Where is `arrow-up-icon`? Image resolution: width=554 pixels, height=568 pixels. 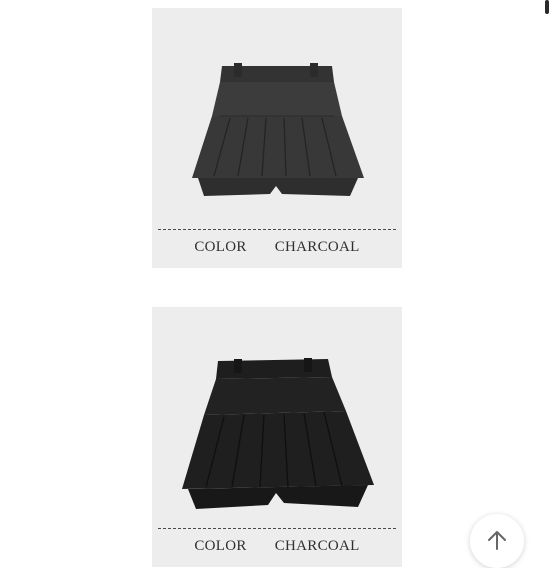 arrow-up-icon is located at coordinates (497, 540).